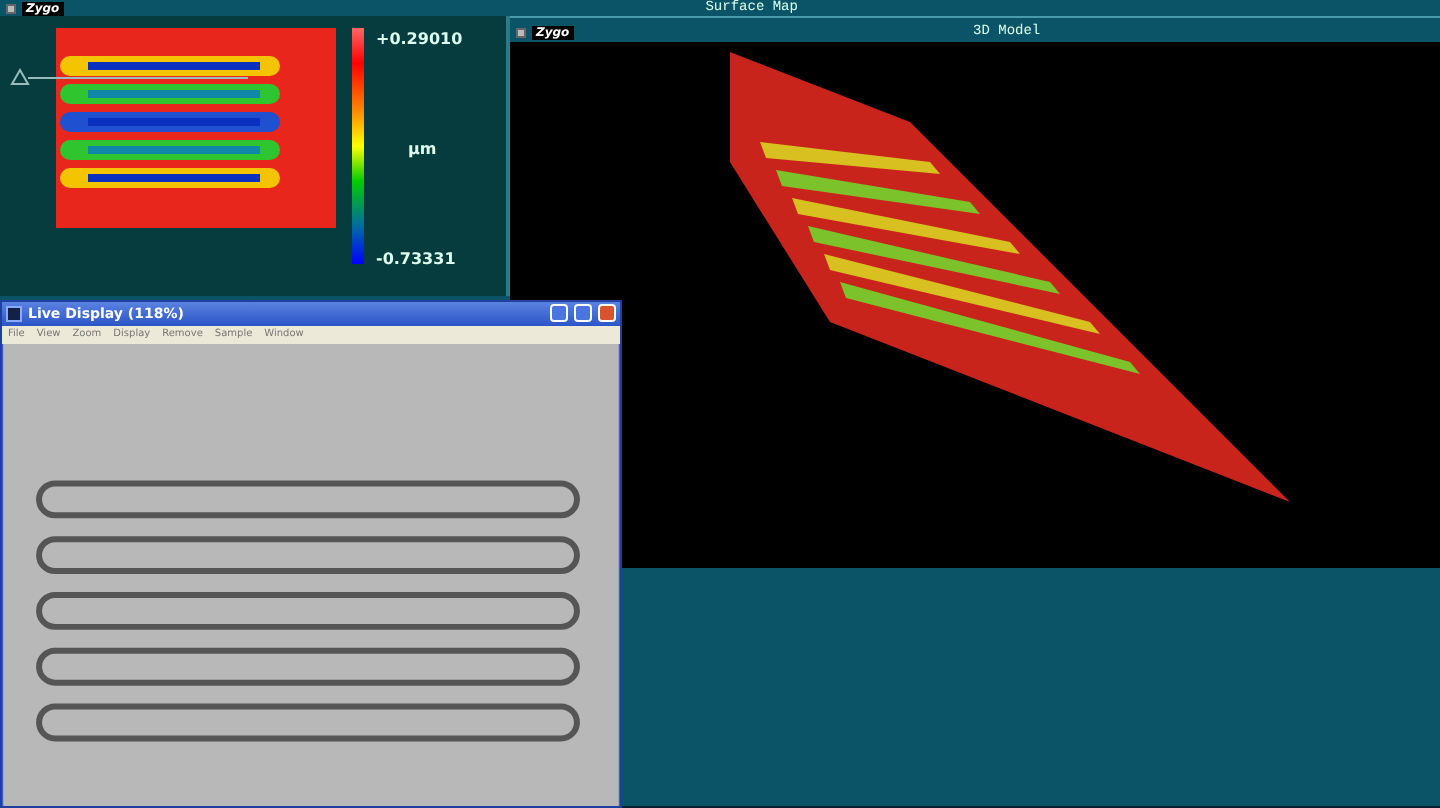 This screenshot has width=1440, height=808. What do you see at coordinates (419, 40) in the screenshot?
I see `scale-max-label: +0.29010` at bounding box center [419, 40].